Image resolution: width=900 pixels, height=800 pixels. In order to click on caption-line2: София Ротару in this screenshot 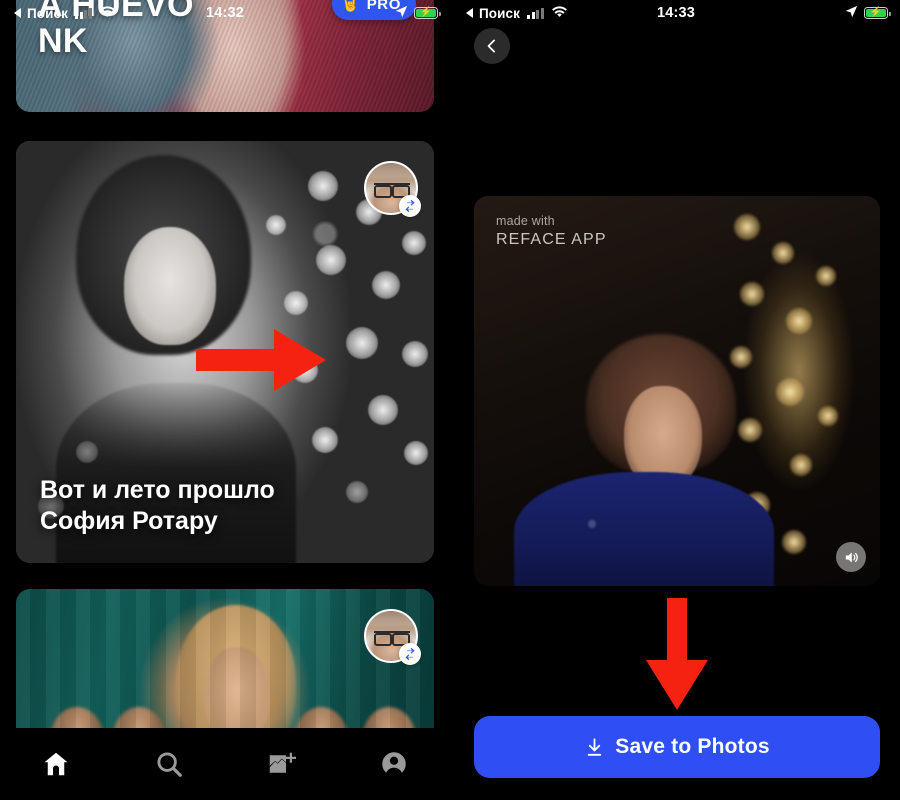, I will do `click(129, 521)`.